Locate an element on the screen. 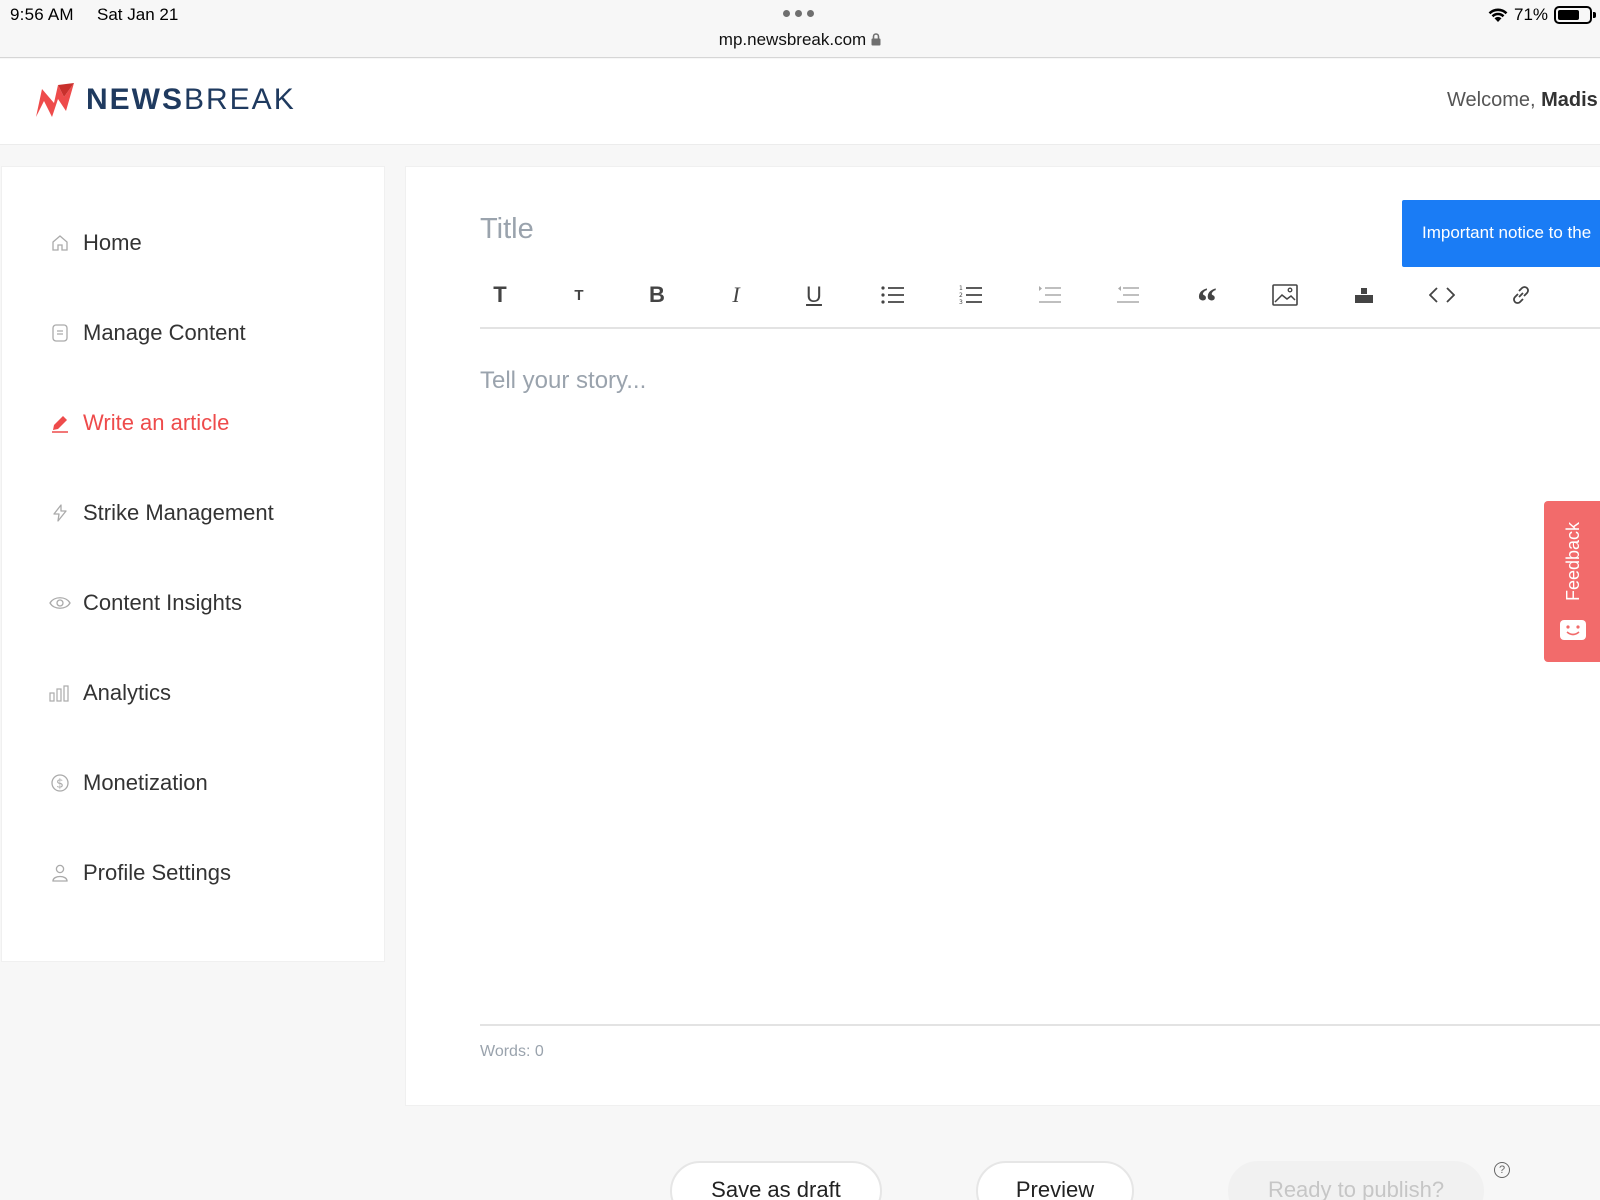 The width and height of the screenshot is (1600, 1200). bar-chart-icon is located at coordinates (60, 693).